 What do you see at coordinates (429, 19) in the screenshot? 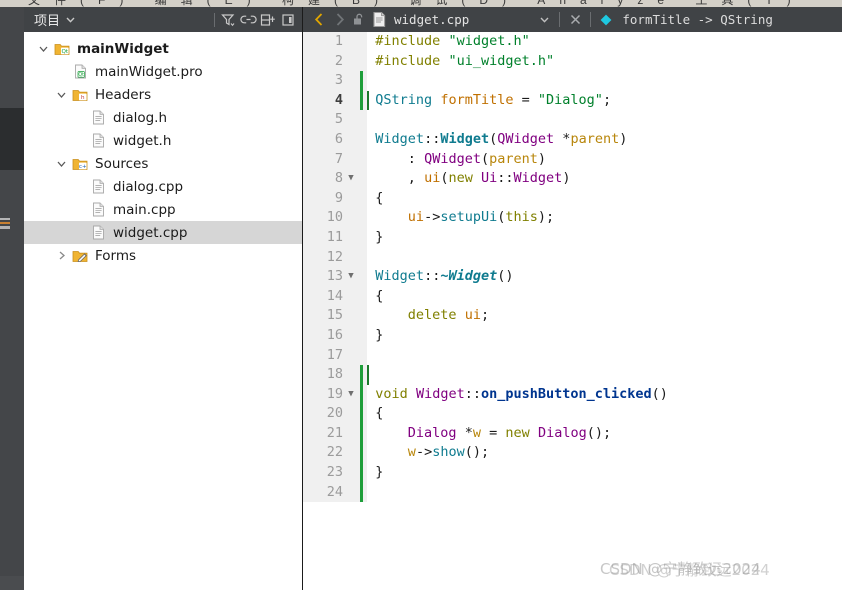
I see `open-file-name: widget.cpp` at bounding box center [429, 19].